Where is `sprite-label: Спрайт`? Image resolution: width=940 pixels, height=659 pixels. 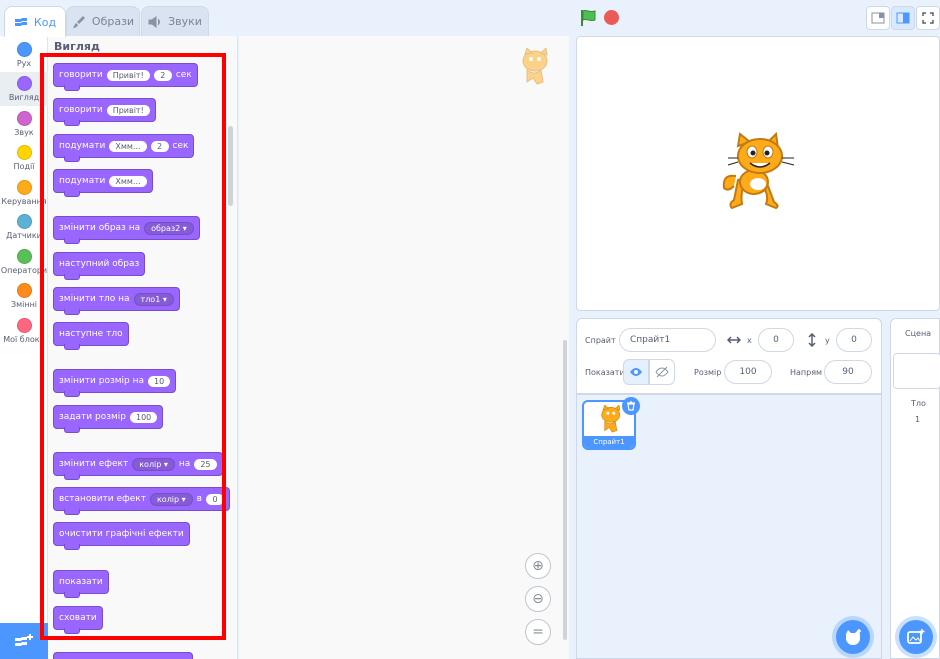 sprite-label: Спрайт is located at coordinates (600, 340).